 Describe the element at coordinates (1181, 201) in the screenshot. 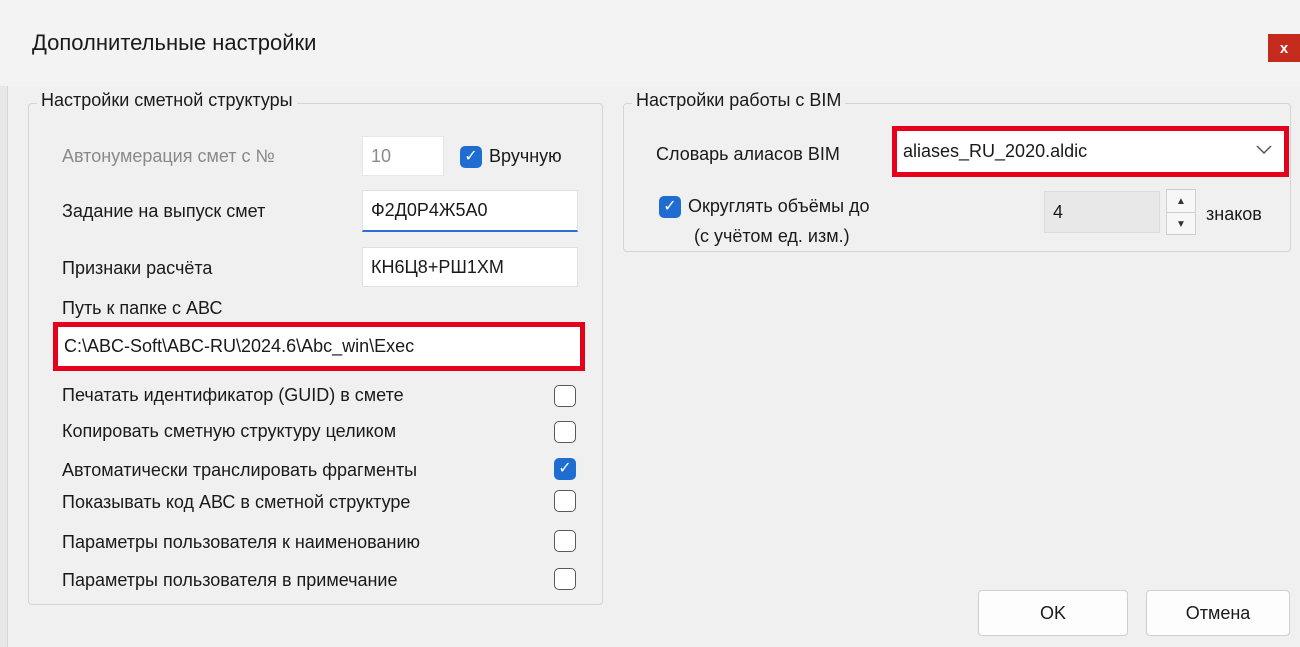

I see `spin-up-icon: ▲` at that location.